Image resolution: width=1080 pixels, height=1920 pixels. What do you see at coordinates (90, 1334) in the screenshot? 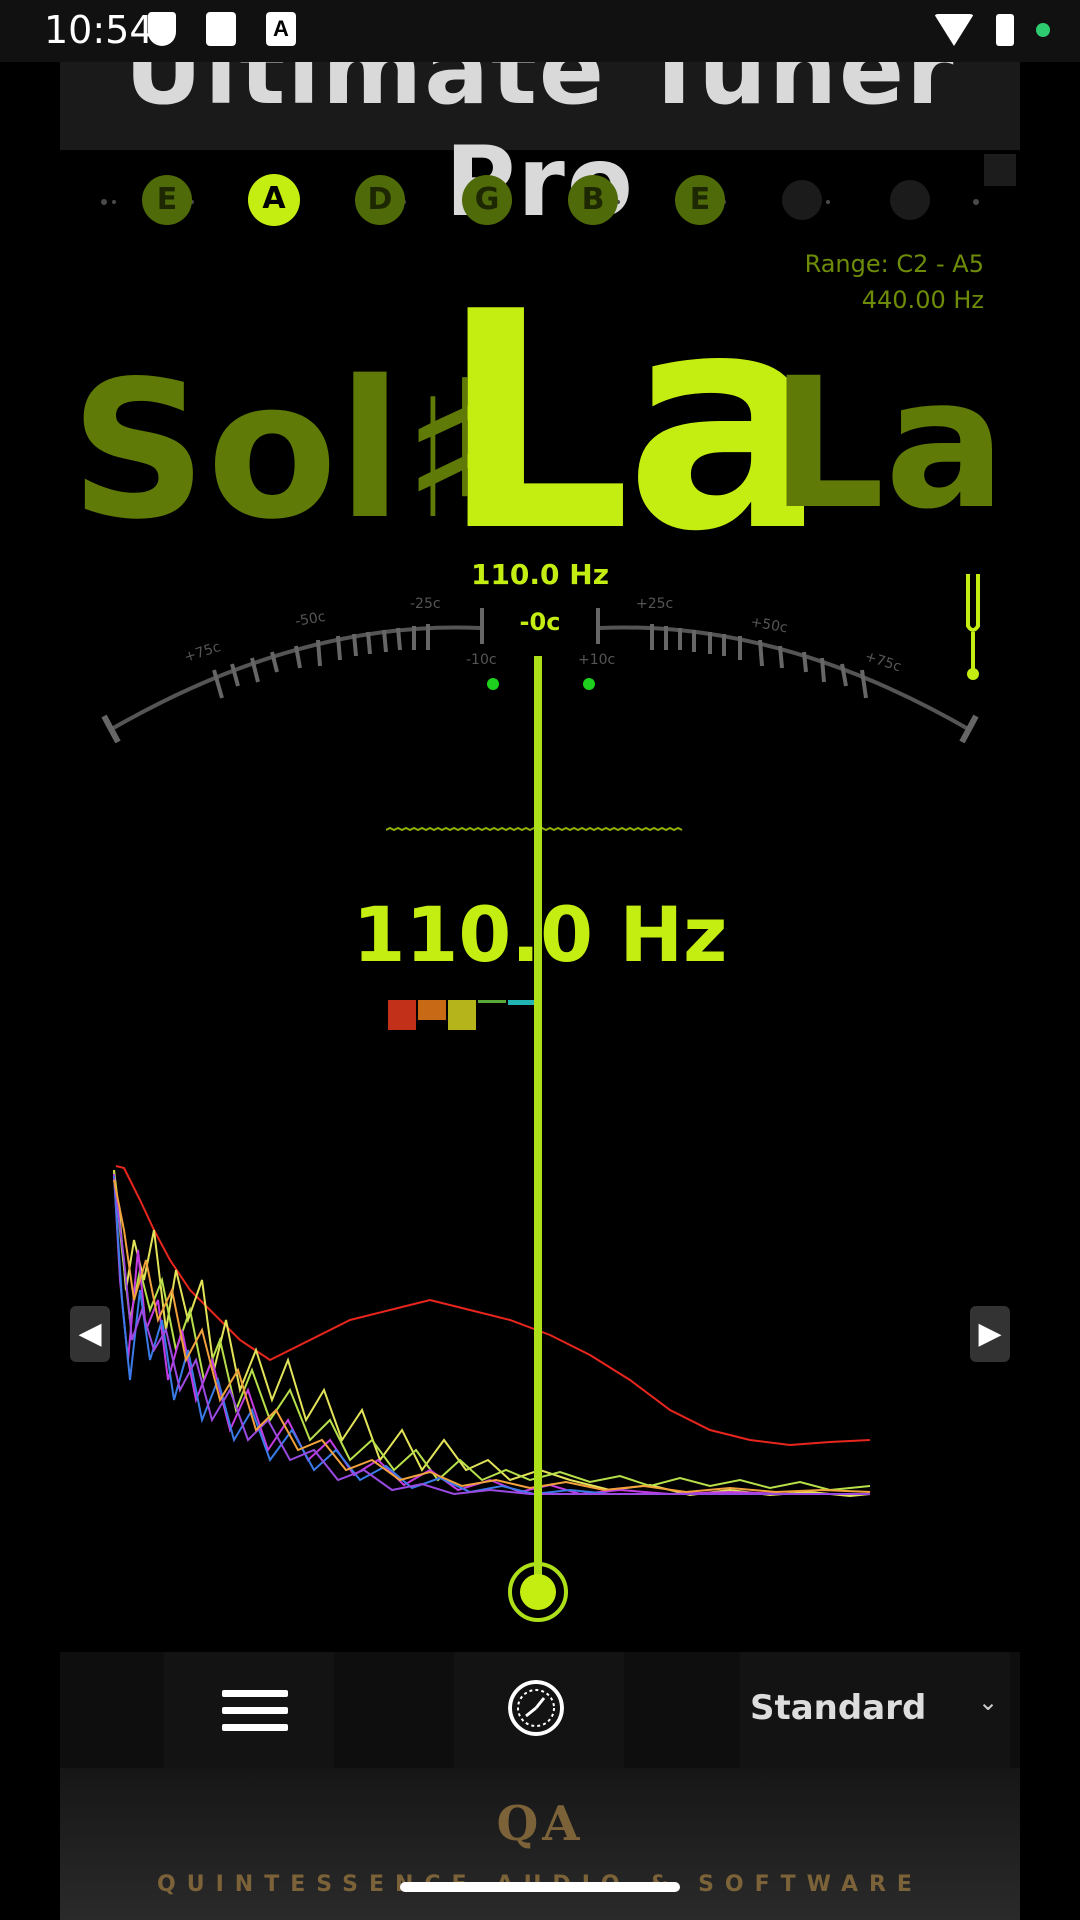
I see `prev-arrow-button: ◀` at bounding box center [90, 1334].